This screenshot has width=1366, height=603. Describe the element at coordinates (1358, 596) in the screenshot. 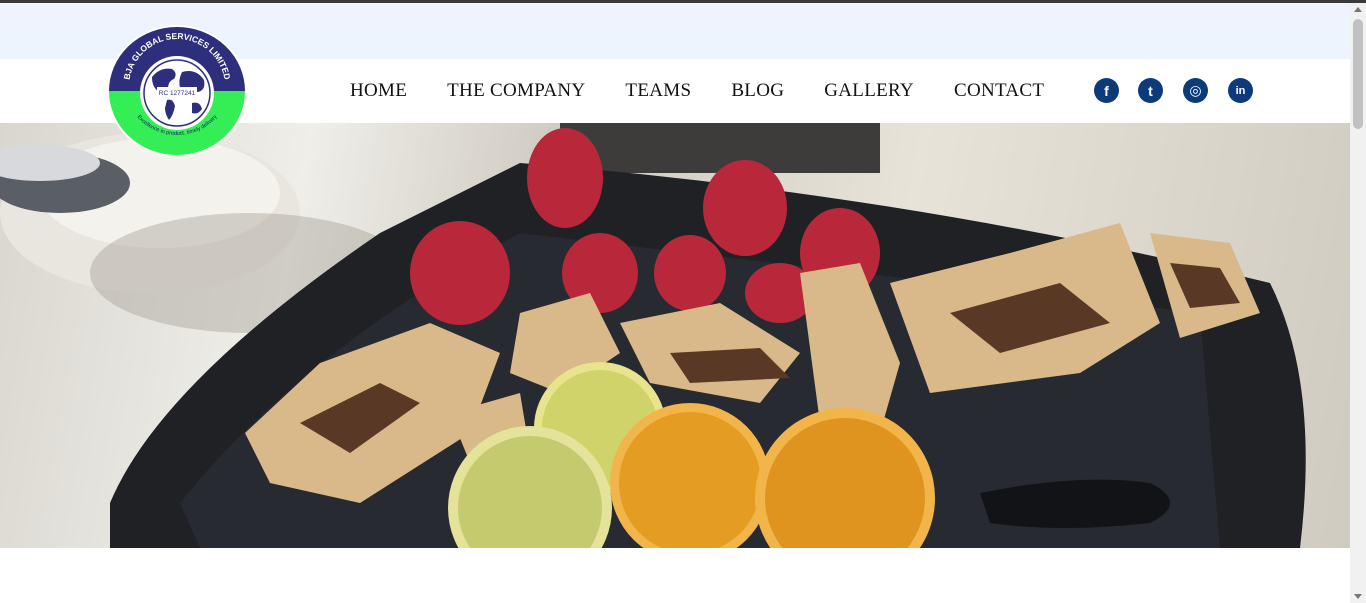

I see `scroll-down-icon` at that location.